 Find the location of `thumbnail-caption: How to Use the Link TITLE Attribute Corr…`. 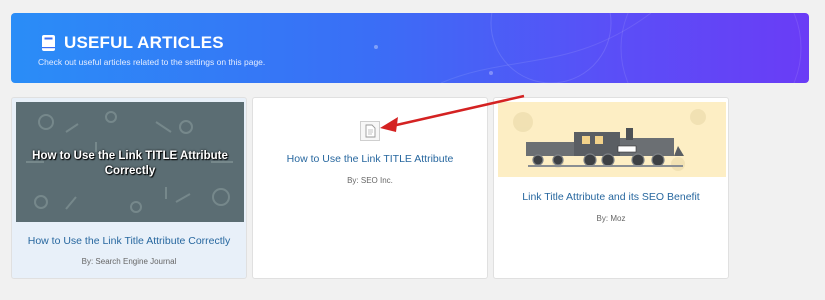

thumbnail-caption: How to Use the Link TITLE Attribute Corr… is located at coordinates (130, 163).